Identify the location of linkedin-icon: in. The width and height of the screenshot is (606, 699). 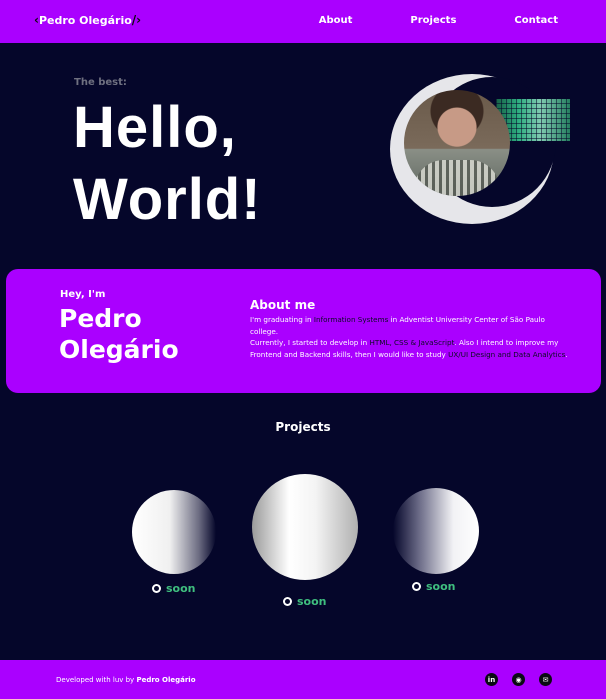
(491, 679).